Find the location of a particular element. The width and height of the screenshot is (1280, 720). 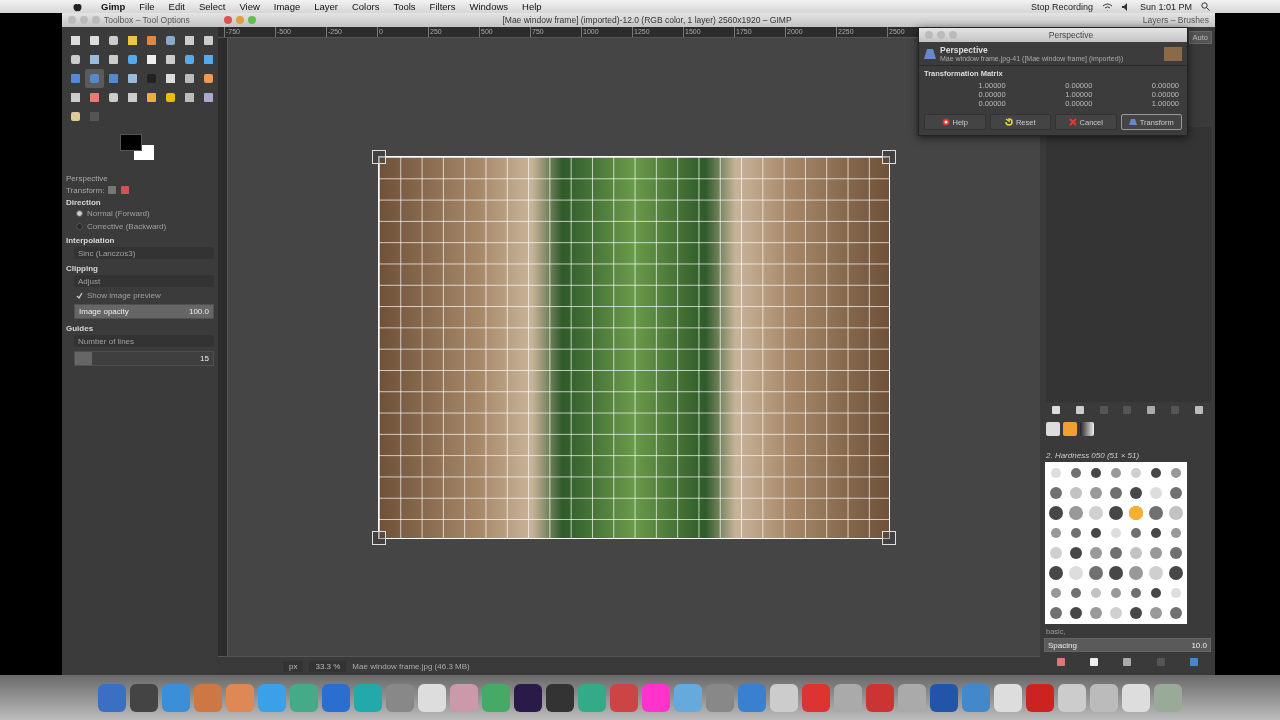

menu-item: Select is located at coordinates (212, 6).